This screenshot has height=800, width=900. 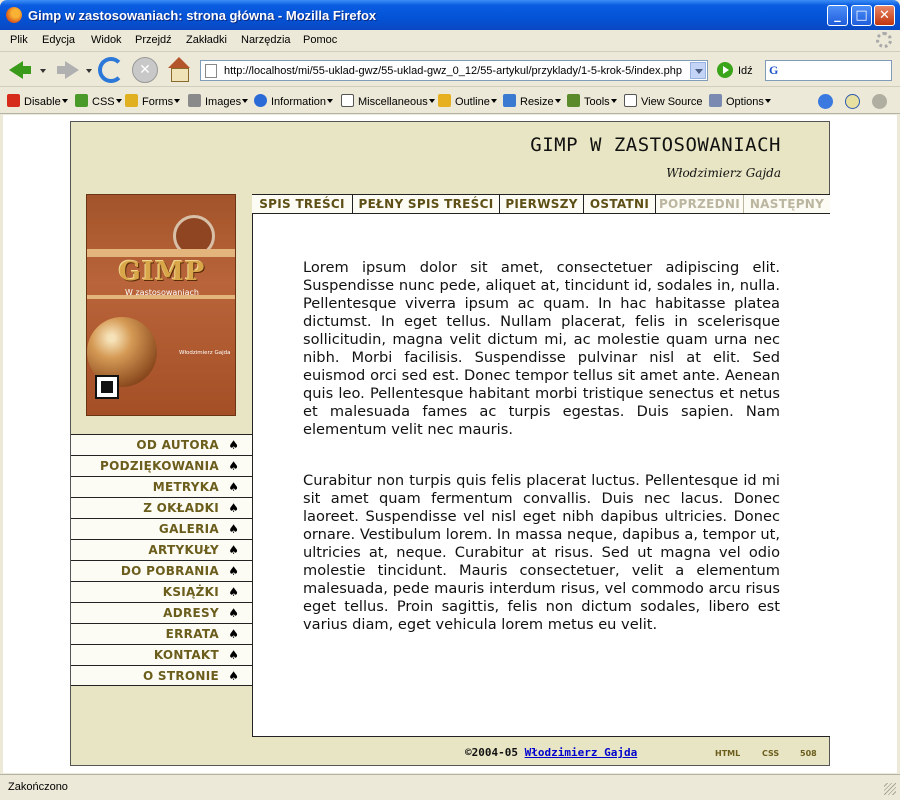 I want to click on left-menu-item: OD AUTORA ♠, so click(x=161, y=444).